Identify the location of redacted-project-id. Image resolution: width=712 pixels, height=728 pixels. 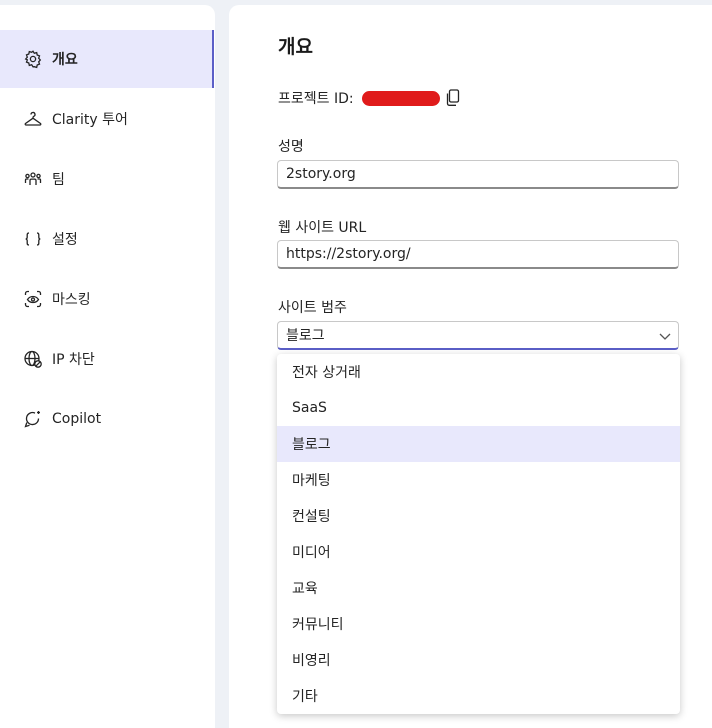
(400, 98).